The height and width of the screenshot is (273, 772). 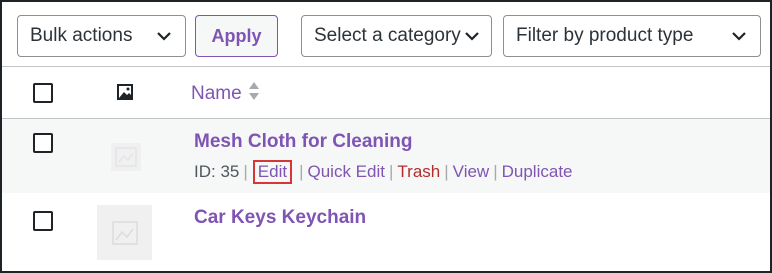 I want to click on edit-link: Edit, so click(x=272, y=172).